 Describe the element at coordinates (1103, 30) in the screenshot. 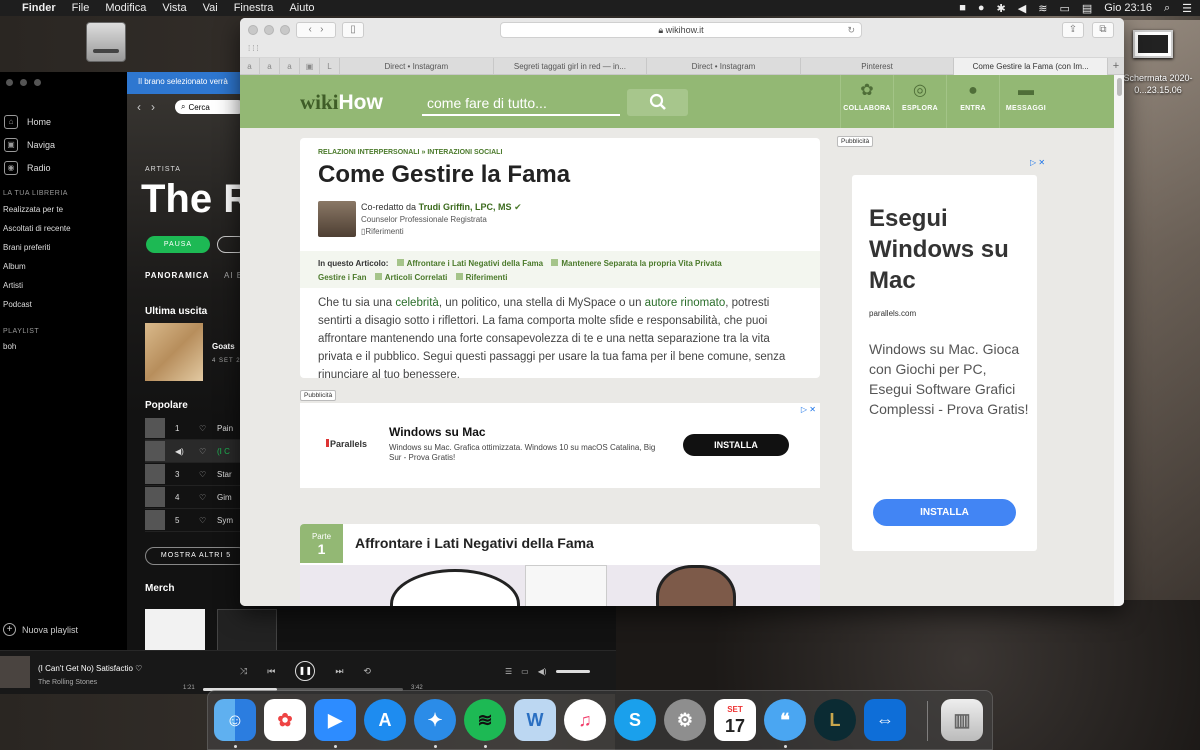

I see `tabs-overview-icon: ⧉` at that location.